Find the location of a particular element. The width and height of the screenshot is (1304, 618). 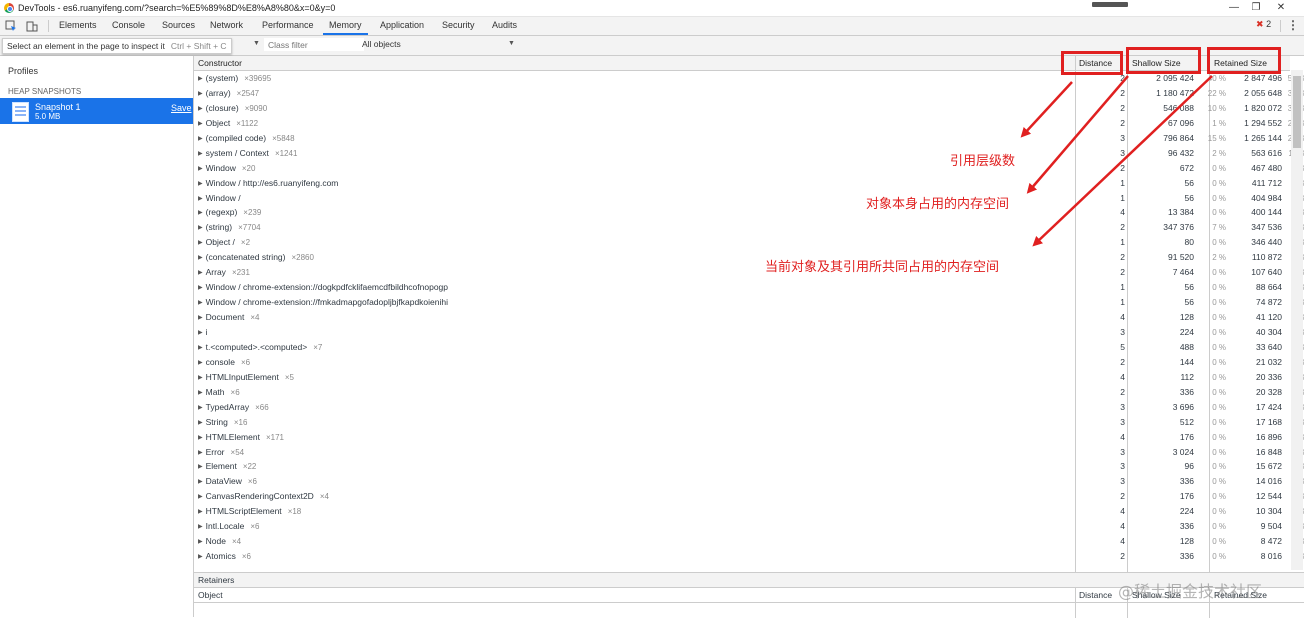

annotation-arrows is located at coordinates (1116, 161).